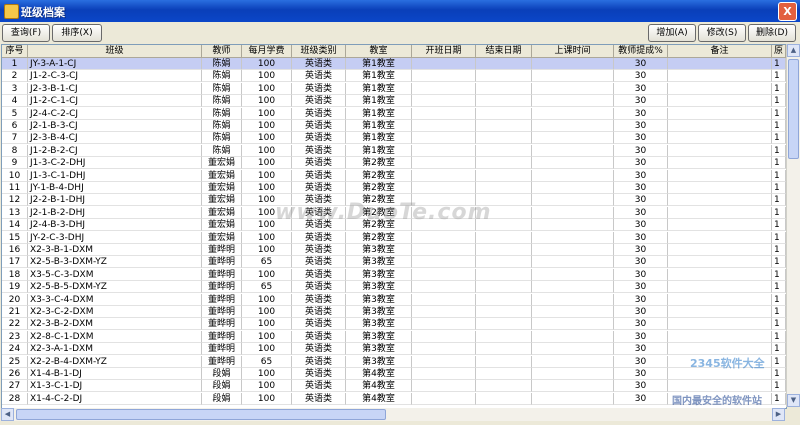  Describe the element at coordinates (115, 262) in the screenshot. I see `cell-class: X2-5-B-3-DXM-YZ` at that location.